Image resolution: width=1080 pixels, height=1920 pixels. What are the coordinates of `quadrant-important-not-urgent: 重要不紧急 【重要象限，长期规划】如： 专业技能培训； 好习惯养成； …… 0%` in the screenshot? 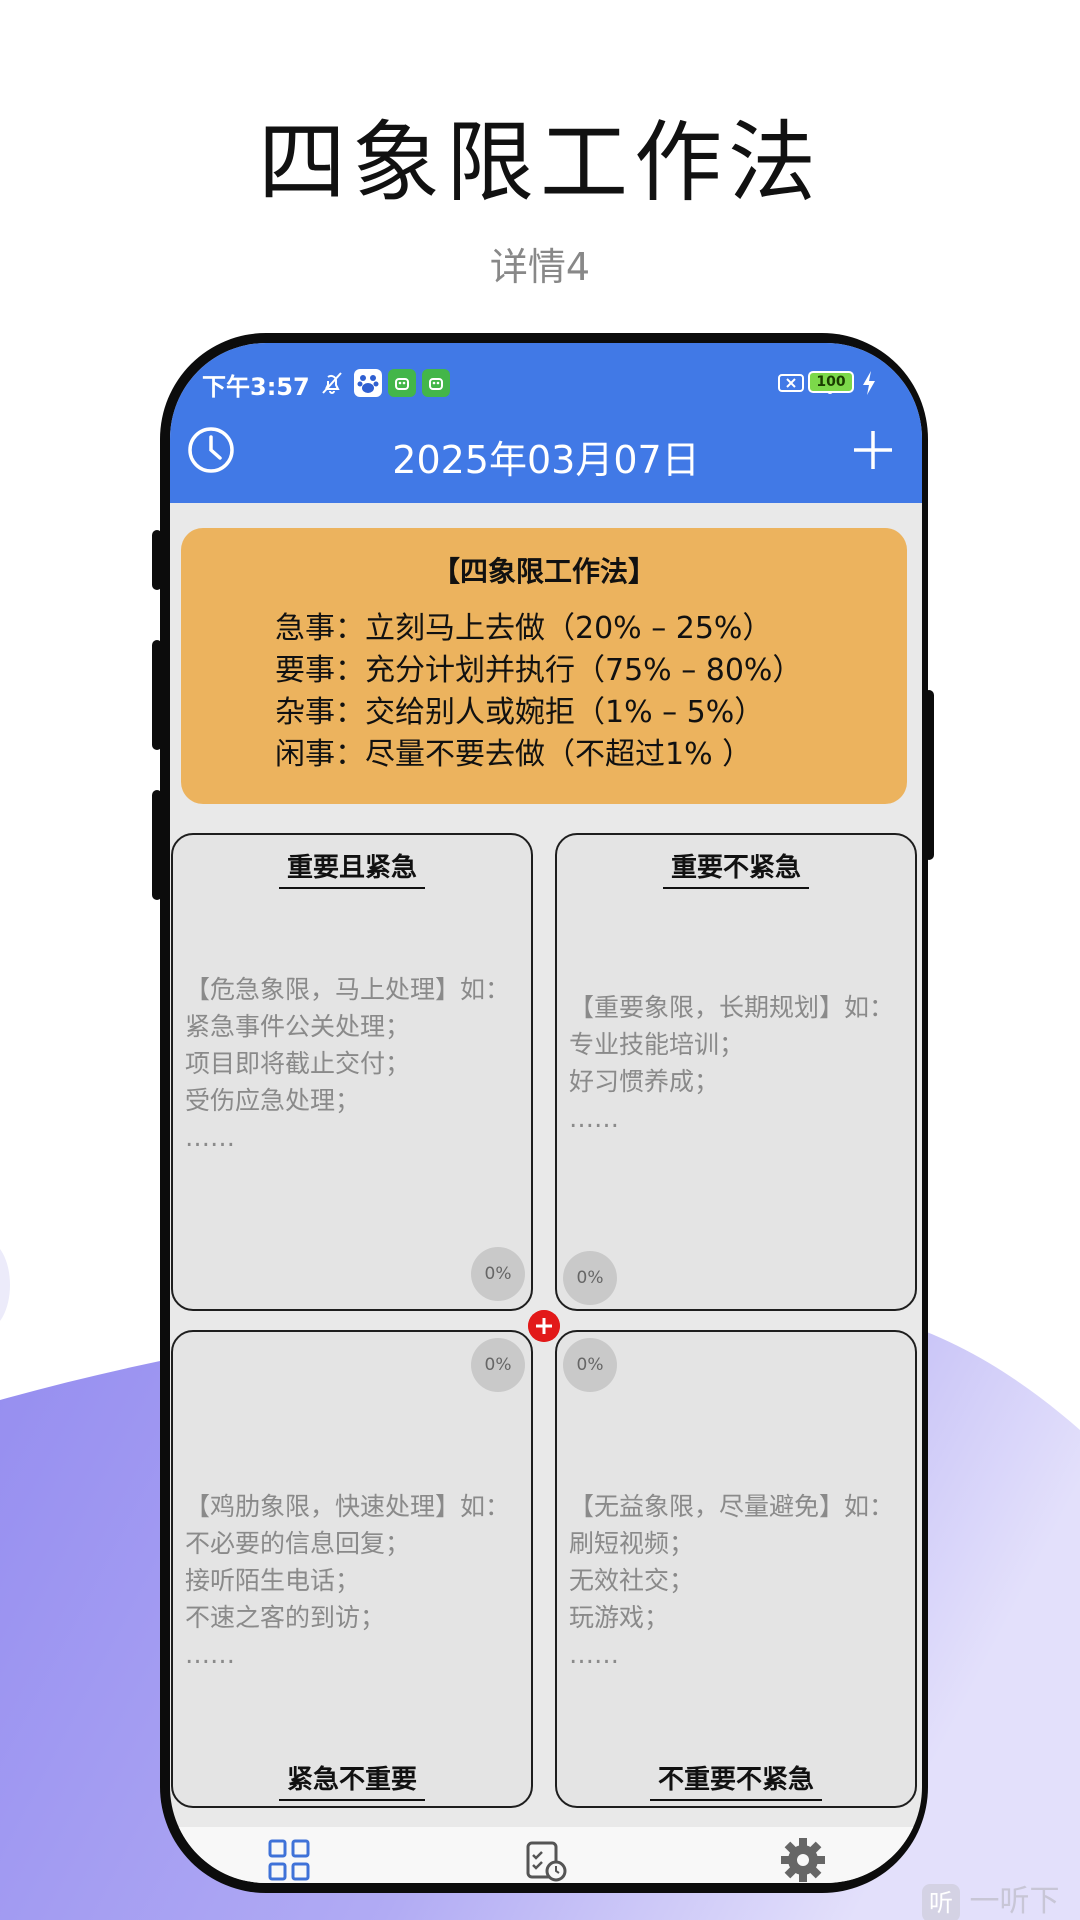 It's located at (736, 1072).